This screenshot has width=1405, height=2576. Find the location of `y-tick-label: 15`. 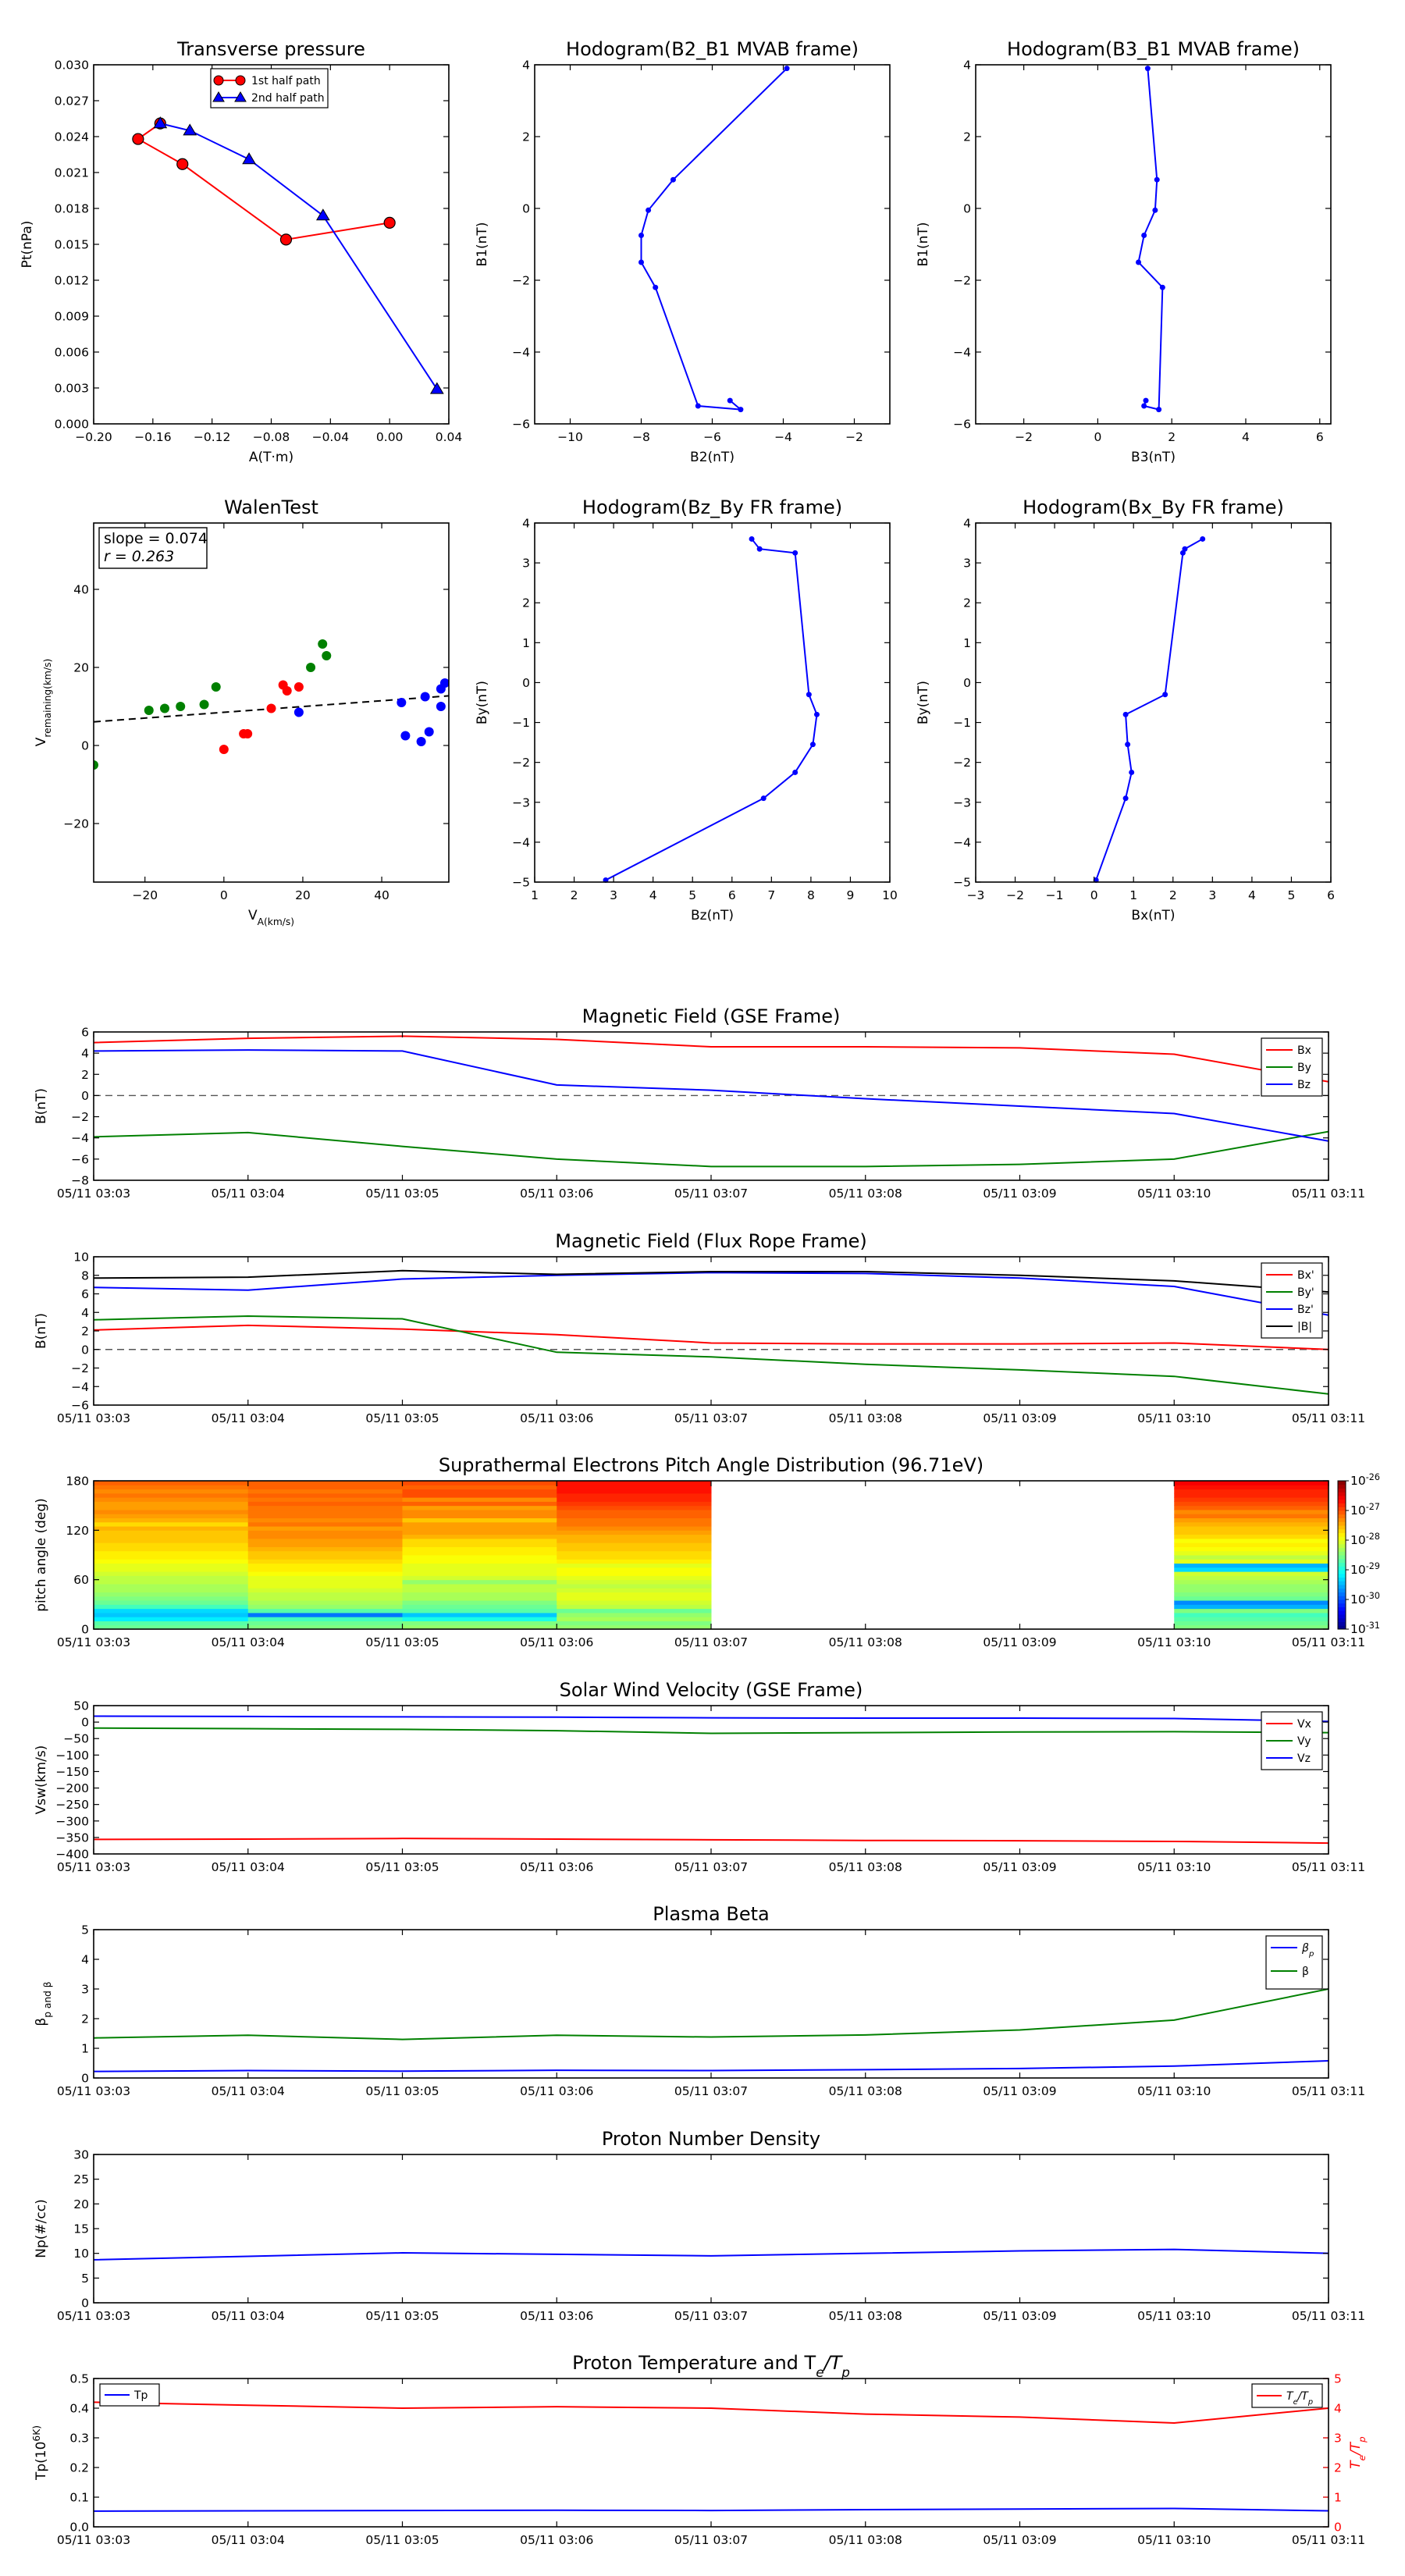

y-tick-label: 15 is located at coordinates (81, 2229).